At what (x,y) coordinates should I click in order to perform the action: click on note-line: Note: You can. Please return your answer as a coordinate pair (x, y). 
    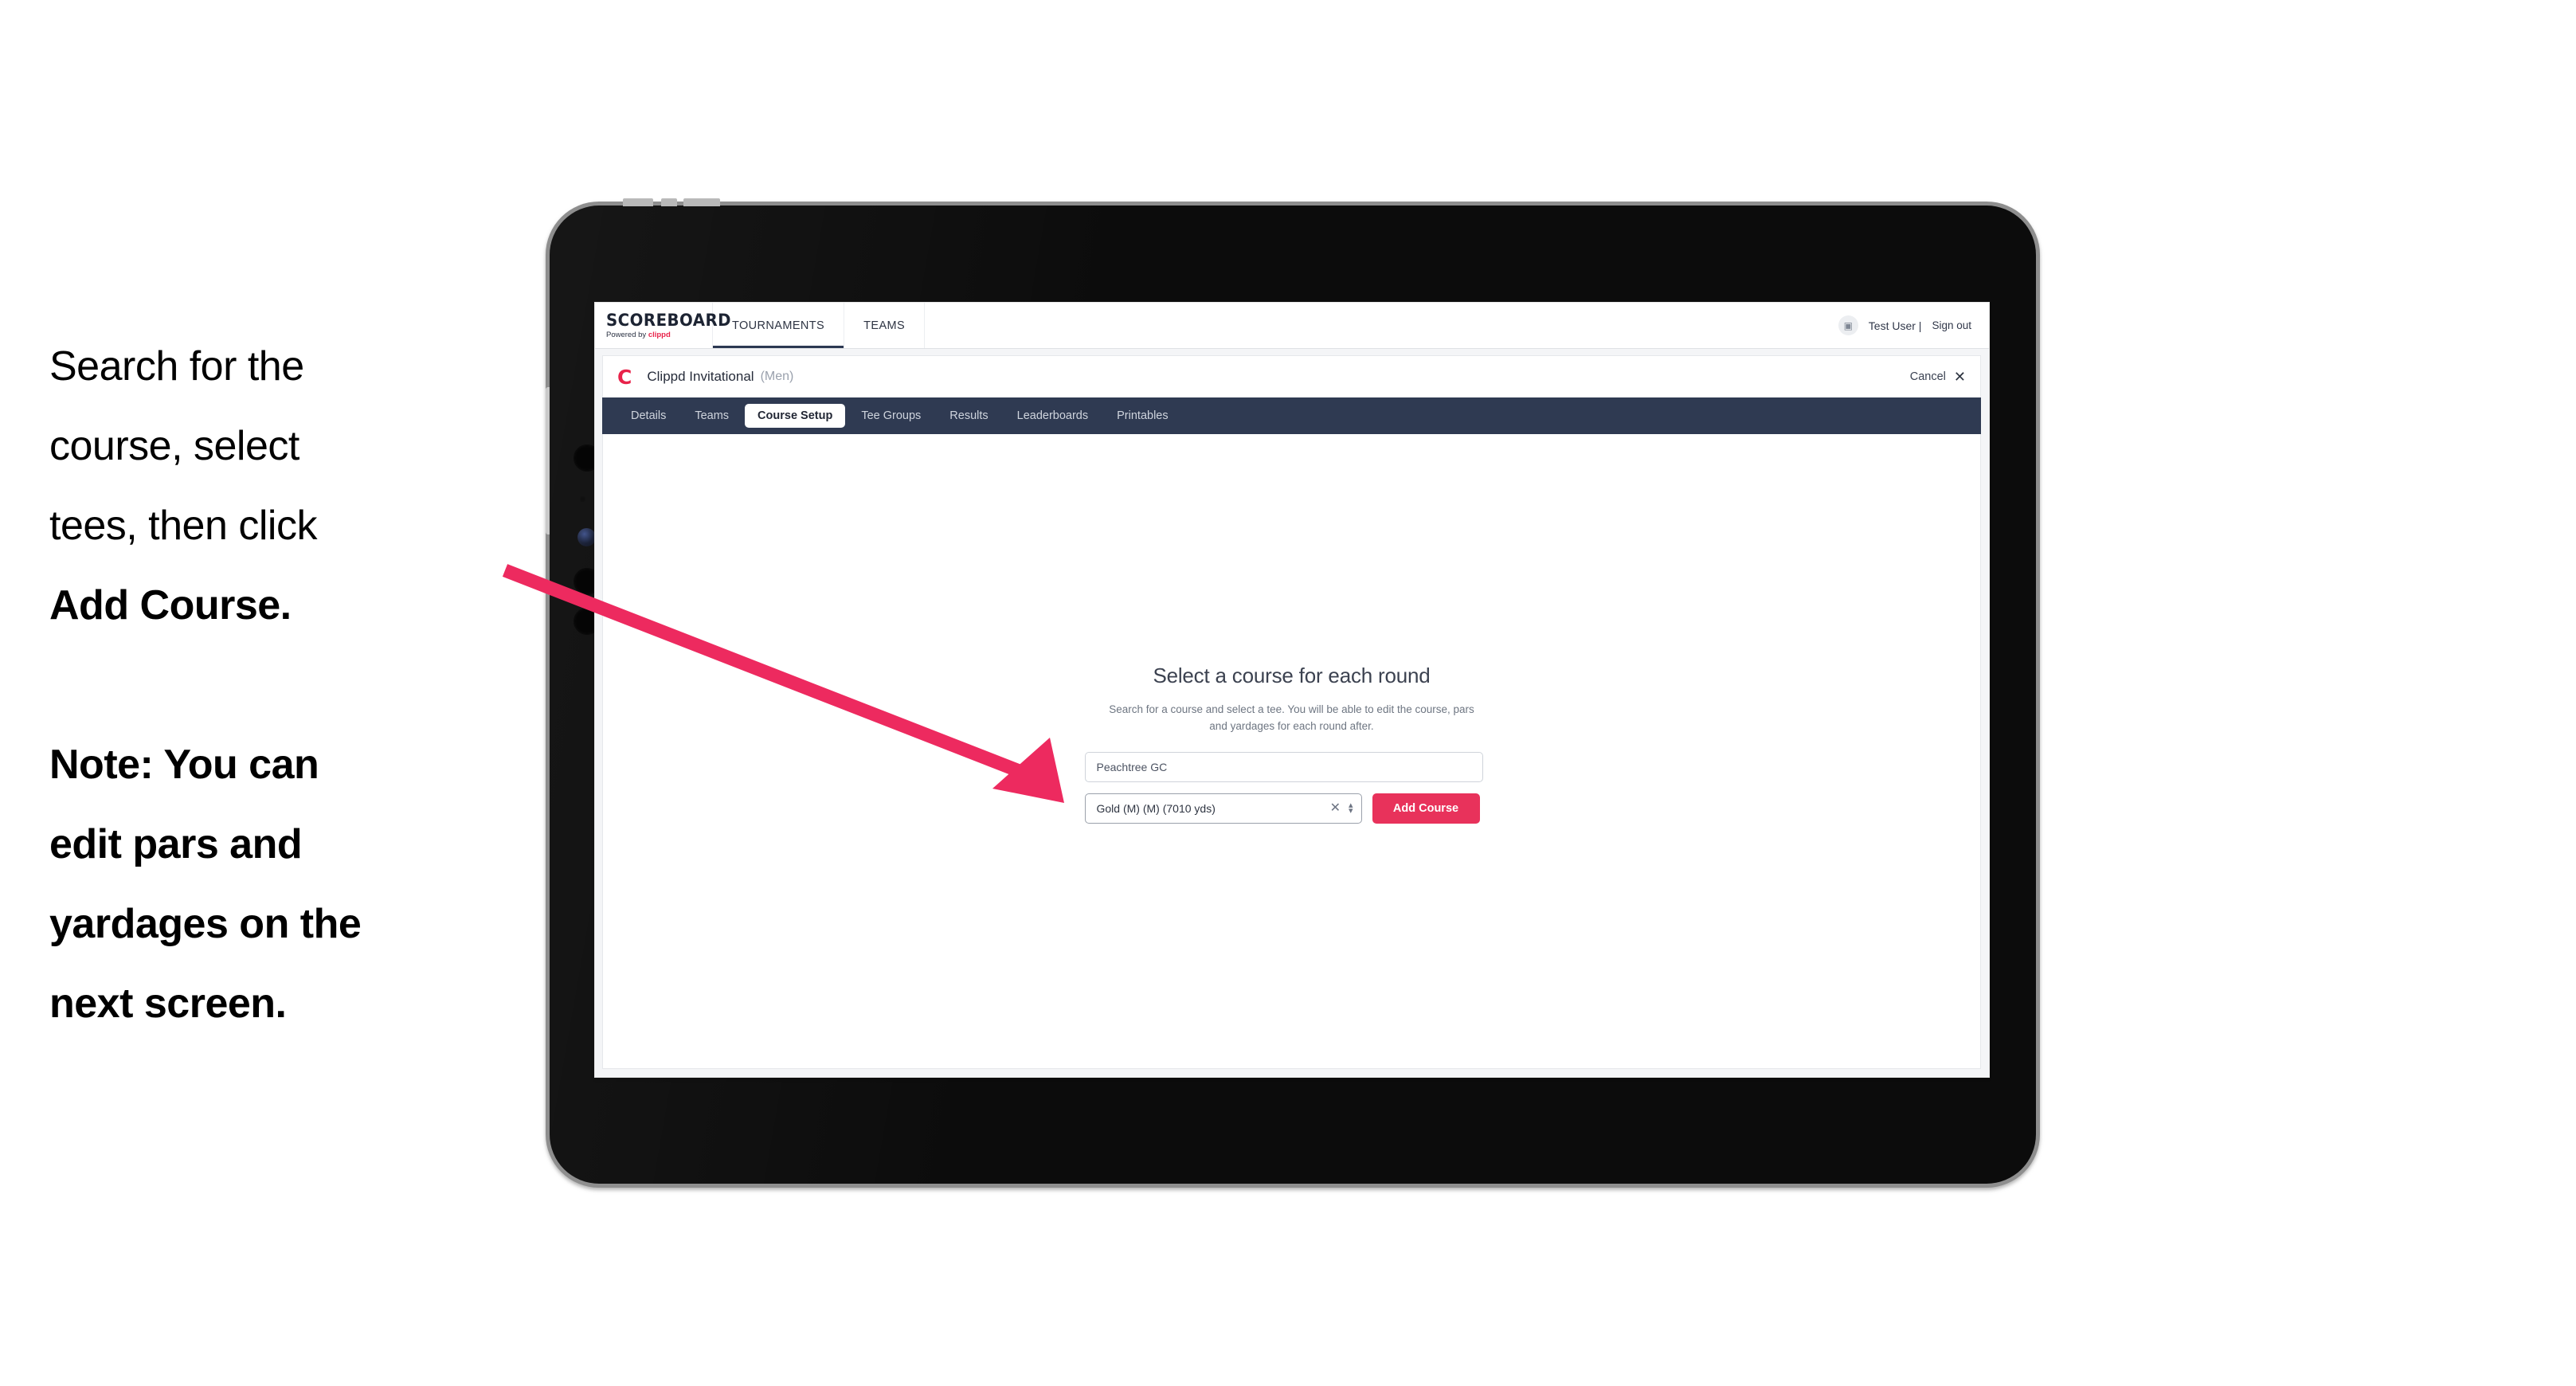
    Looking at the image, I should click on (184, 765).